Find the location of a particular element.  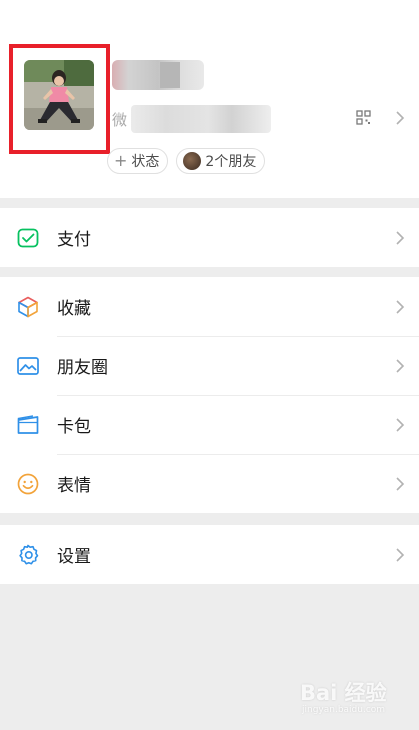

watermark-url: jingyan.baidu.com is located at coordinates (344, 710).